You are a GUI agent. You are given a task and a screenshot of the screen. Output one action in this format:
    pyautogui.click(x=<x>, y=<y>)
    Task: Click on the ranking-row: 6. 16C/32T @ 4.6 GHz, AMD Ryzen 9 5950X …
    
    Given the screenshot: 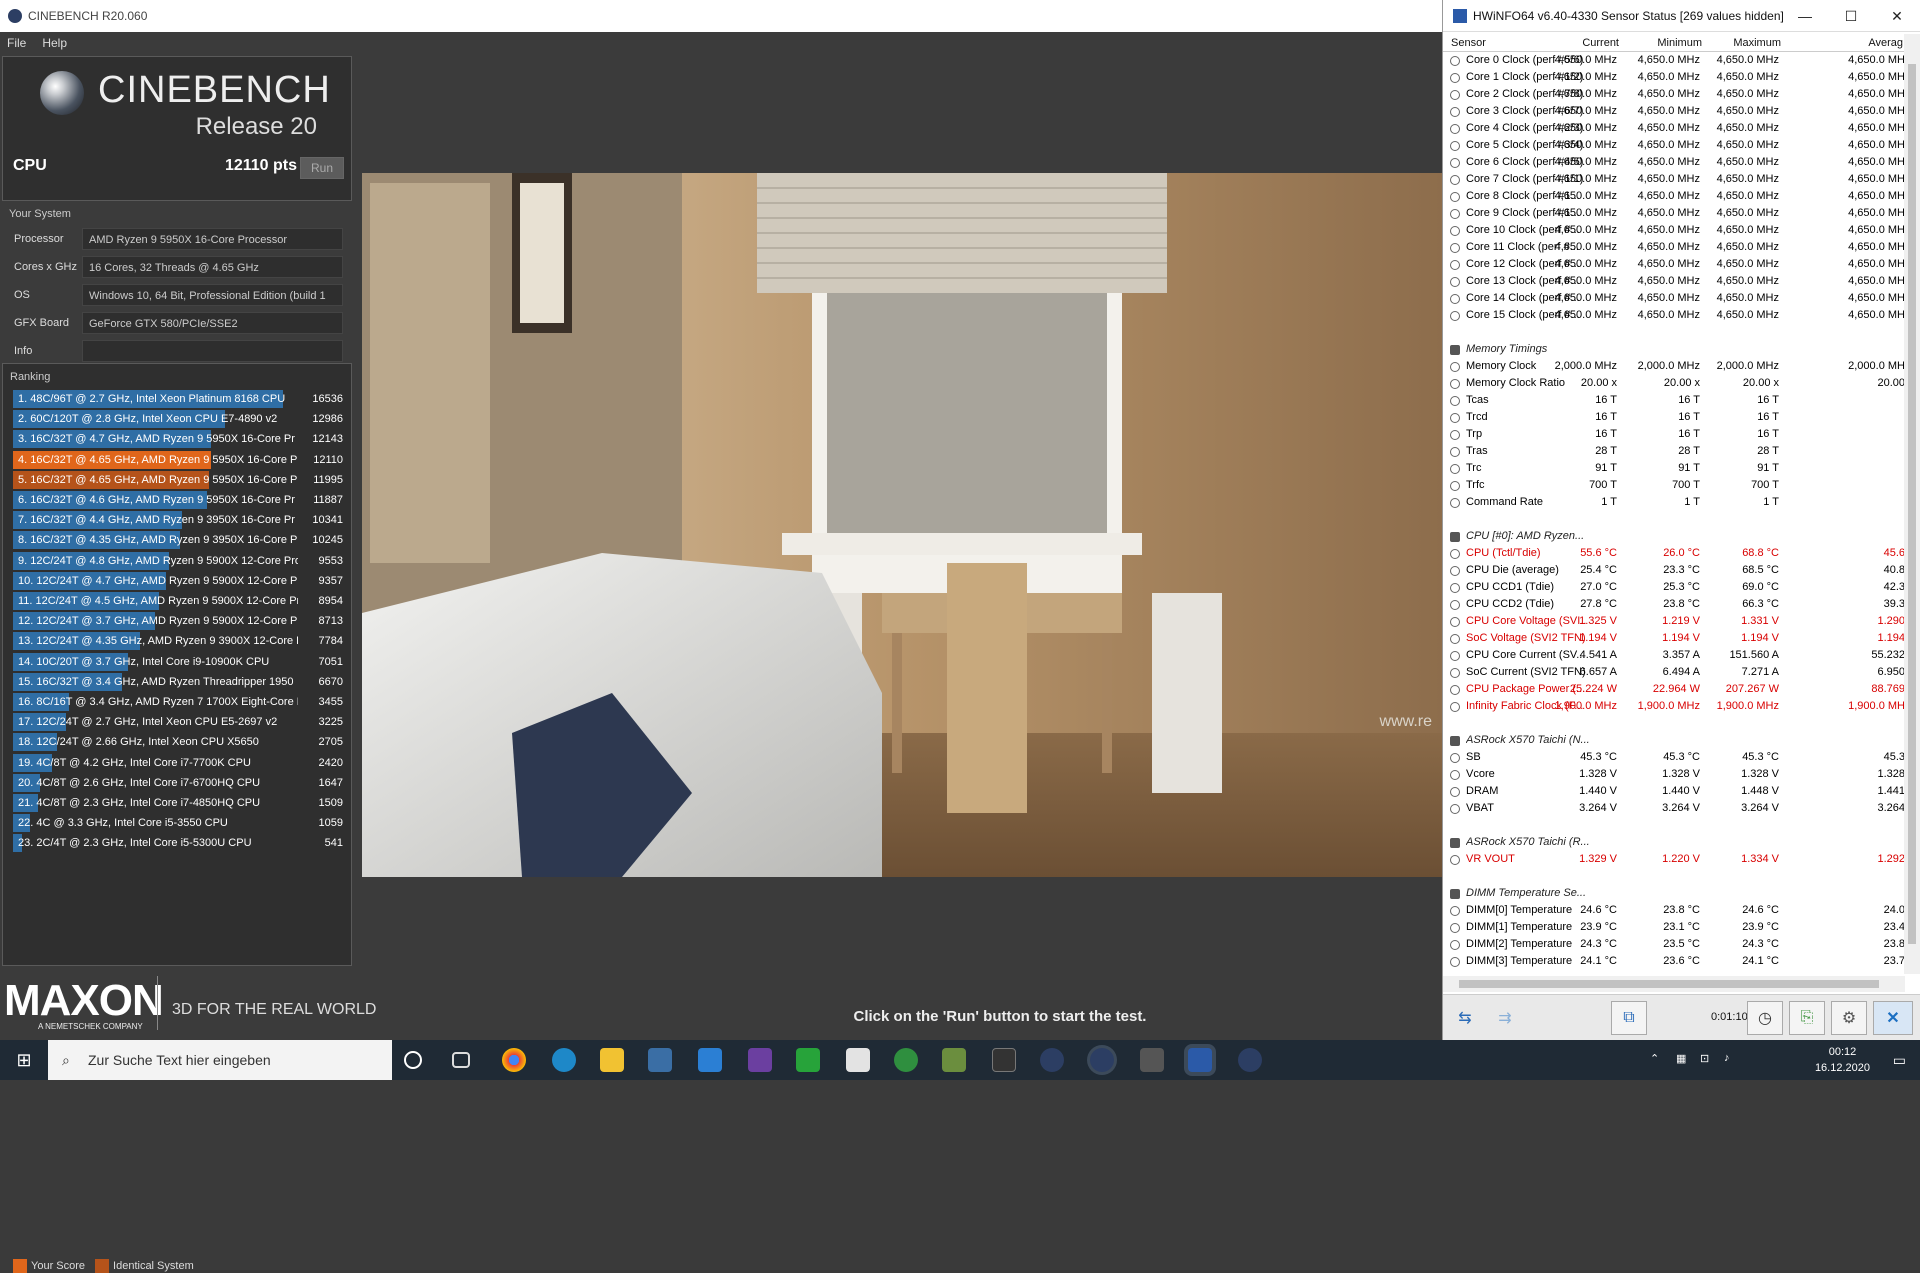 What is the action you would take?
    pyautogui.click(x=178, y=500)
    